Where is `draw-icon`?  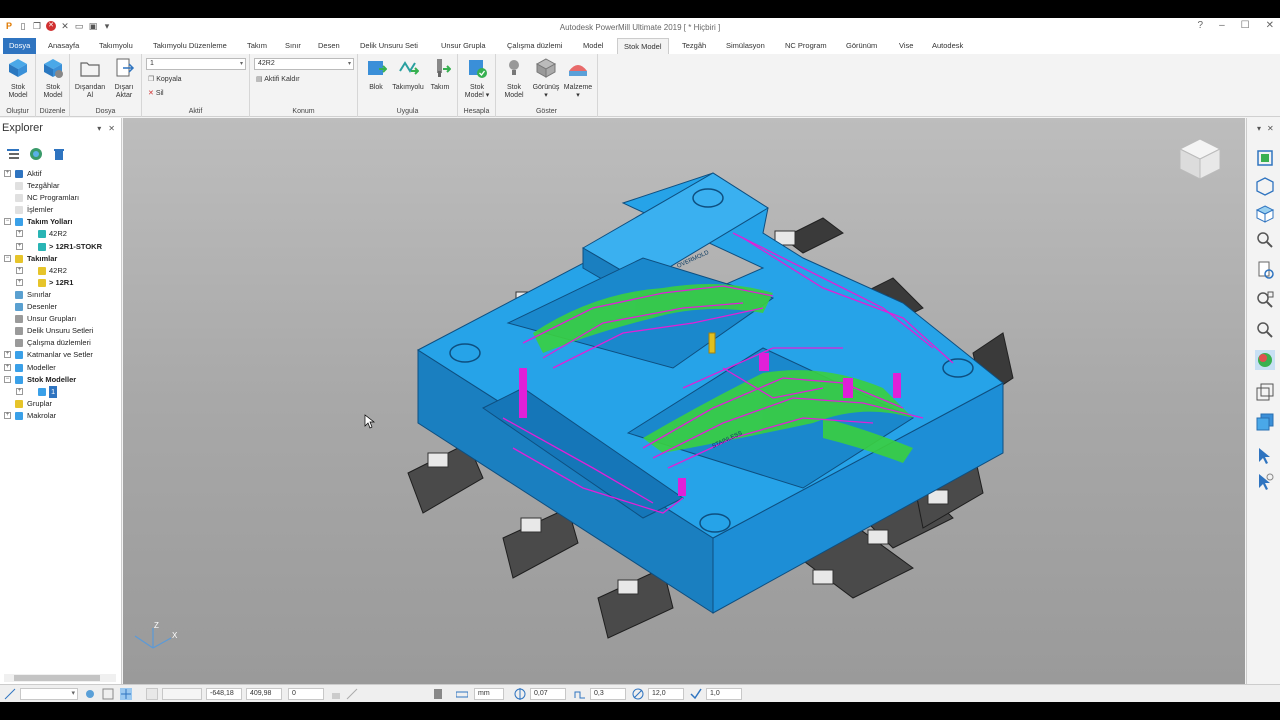 draw-icon is located at coordinates (10, 694).